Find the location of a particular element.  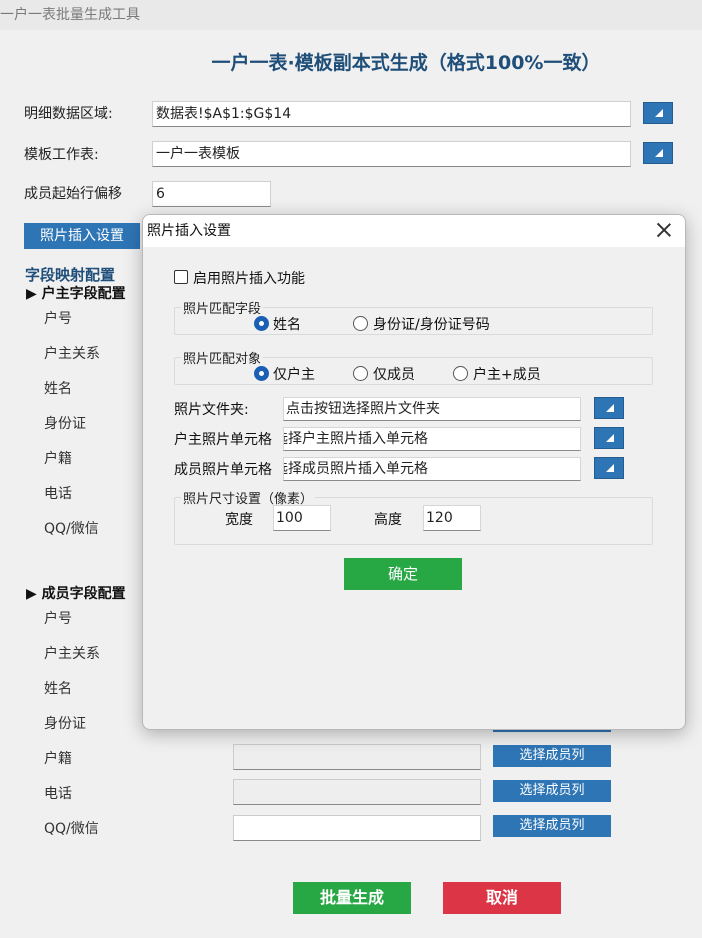

owner-field-label: 姓名 is located at coordinates (58, 389).